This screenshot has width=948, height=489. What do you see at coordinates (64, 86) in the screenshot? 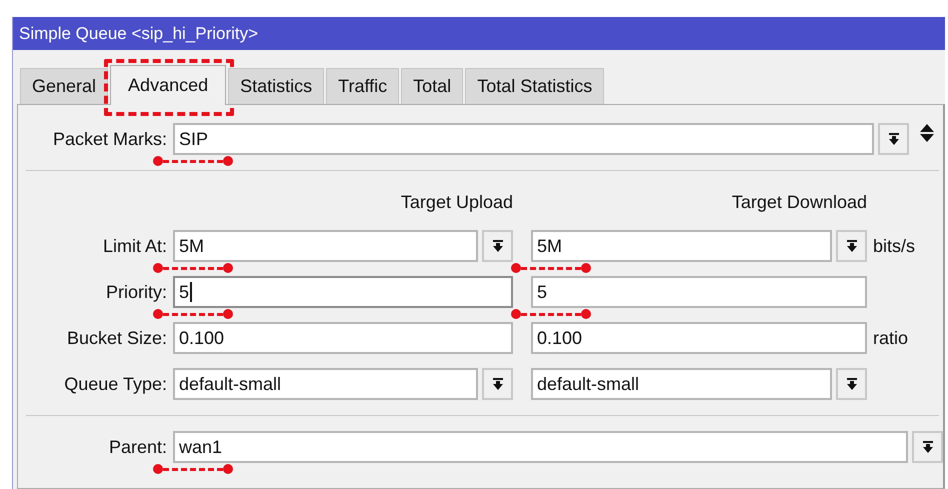
I see `tab: General` at bounding box center [64, 86].